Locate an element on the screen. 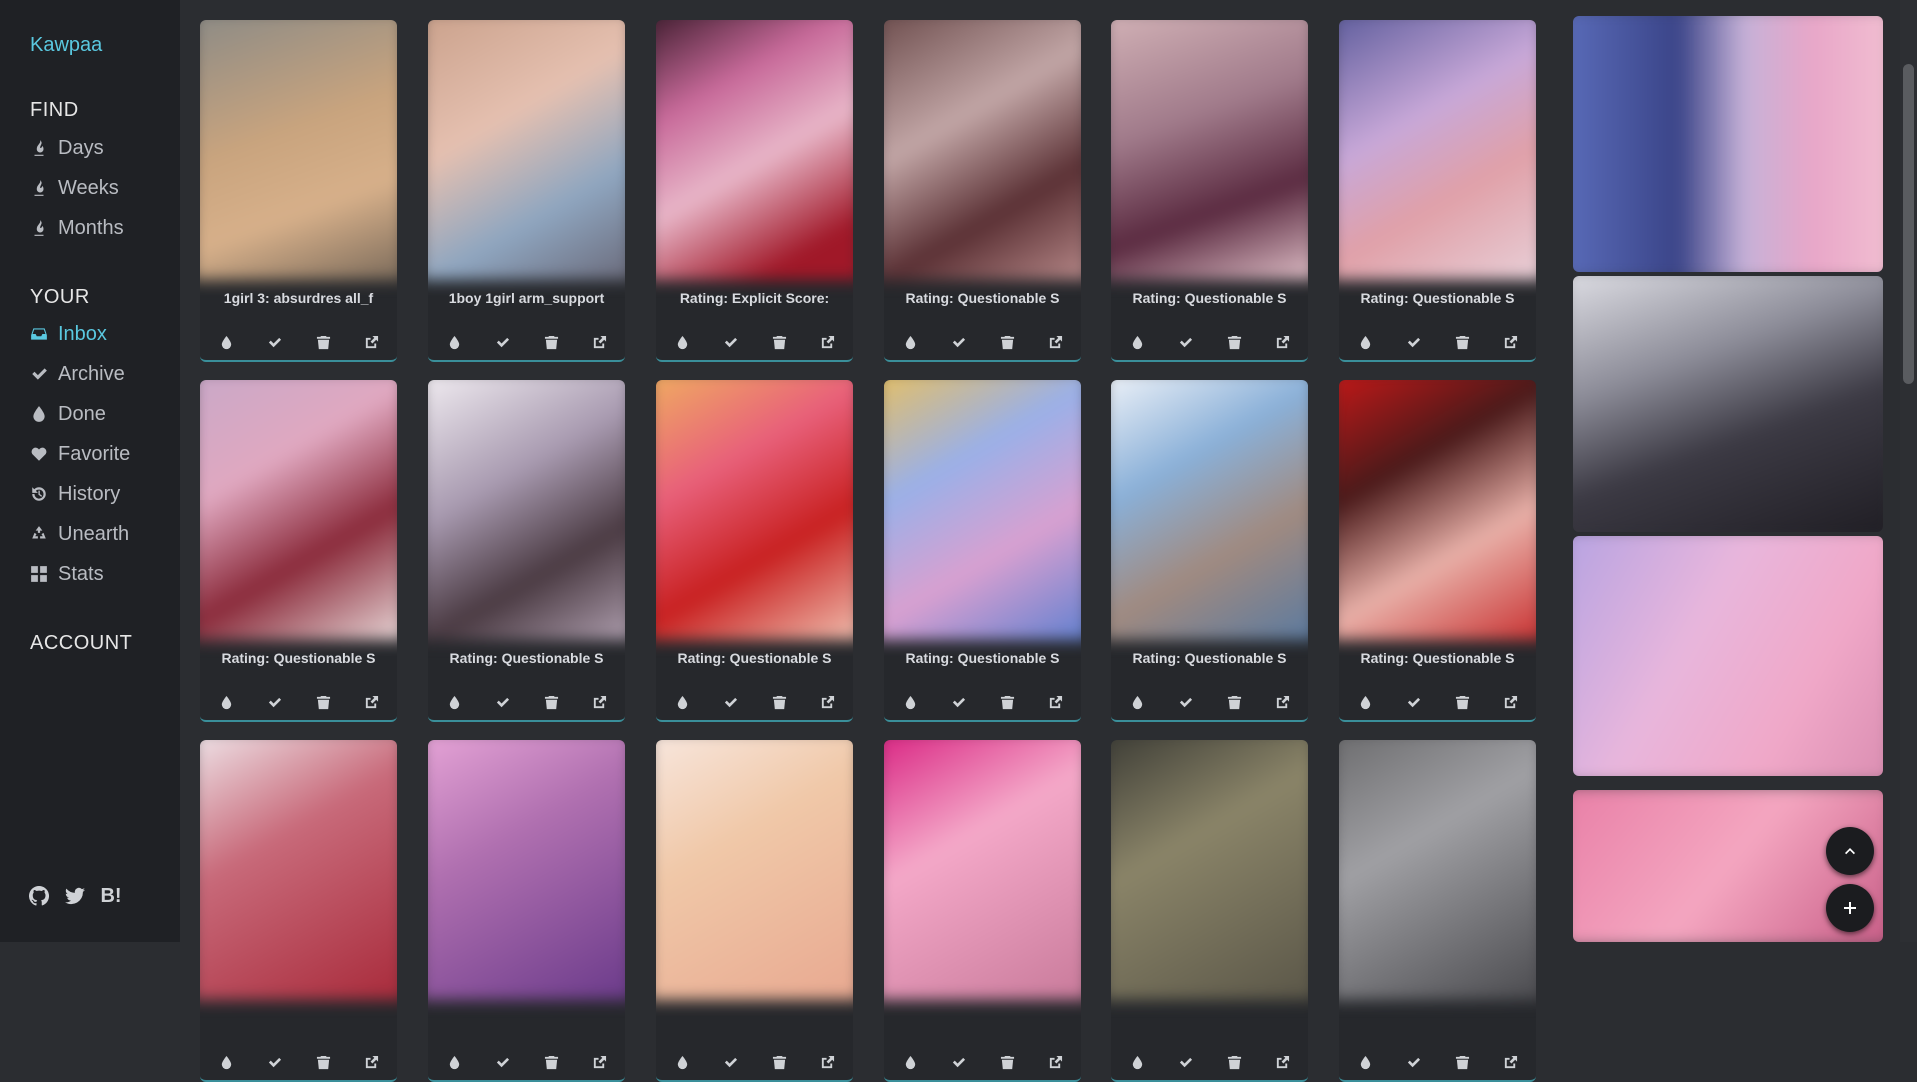  nav-item-days: Days is located at coordinates (66, 148).